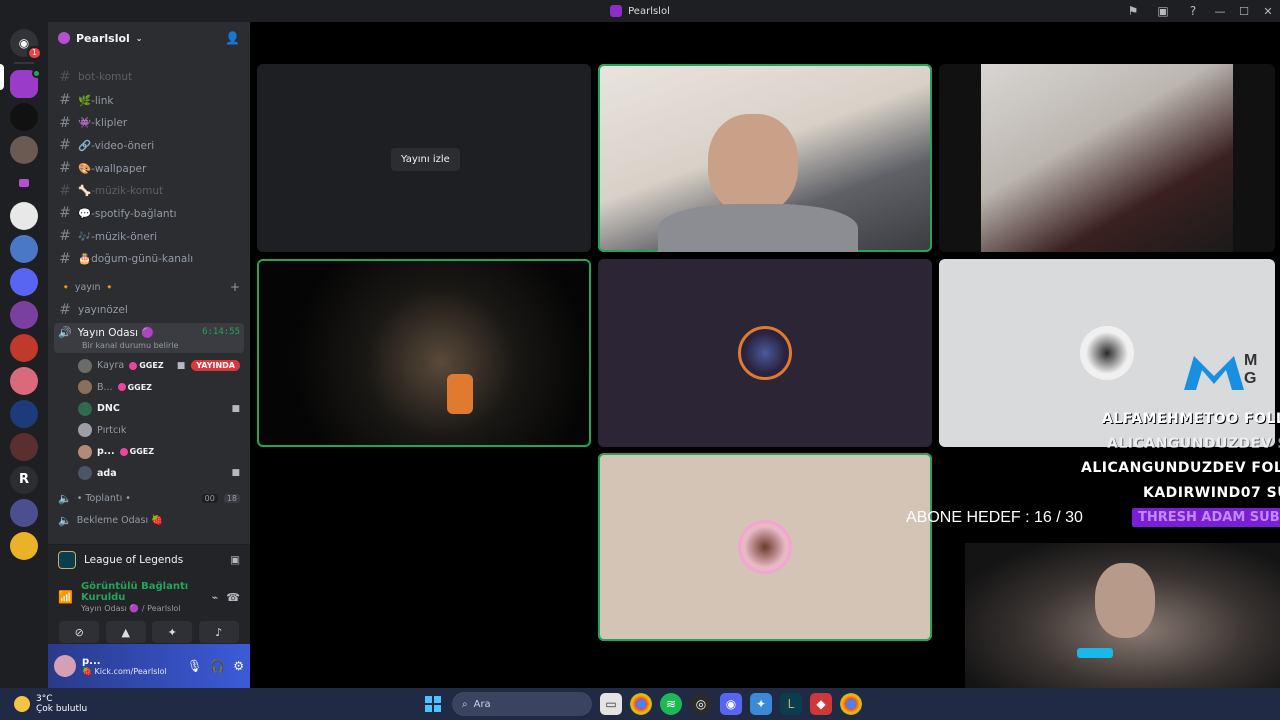 The height and width of the screenshot is (720, 1280). Describe the element at coordinates (217, 666) in the screenshot. I see `headphones-icon: 🎧` at that location.